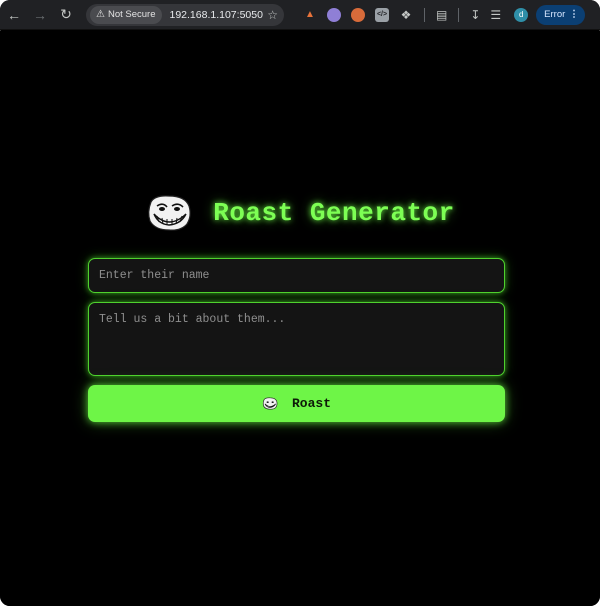  What do you see at coordinates (406, 15) in the screenshot?
I see `puzzle-icon: ❖` at bounding box center [406, 15].